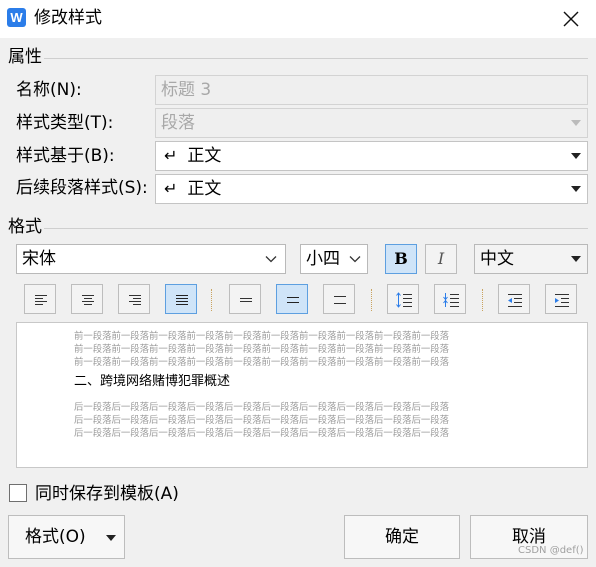 This screenshot has height=567, width=596. I want to click on double-spacing-icon, so click(340, 300).